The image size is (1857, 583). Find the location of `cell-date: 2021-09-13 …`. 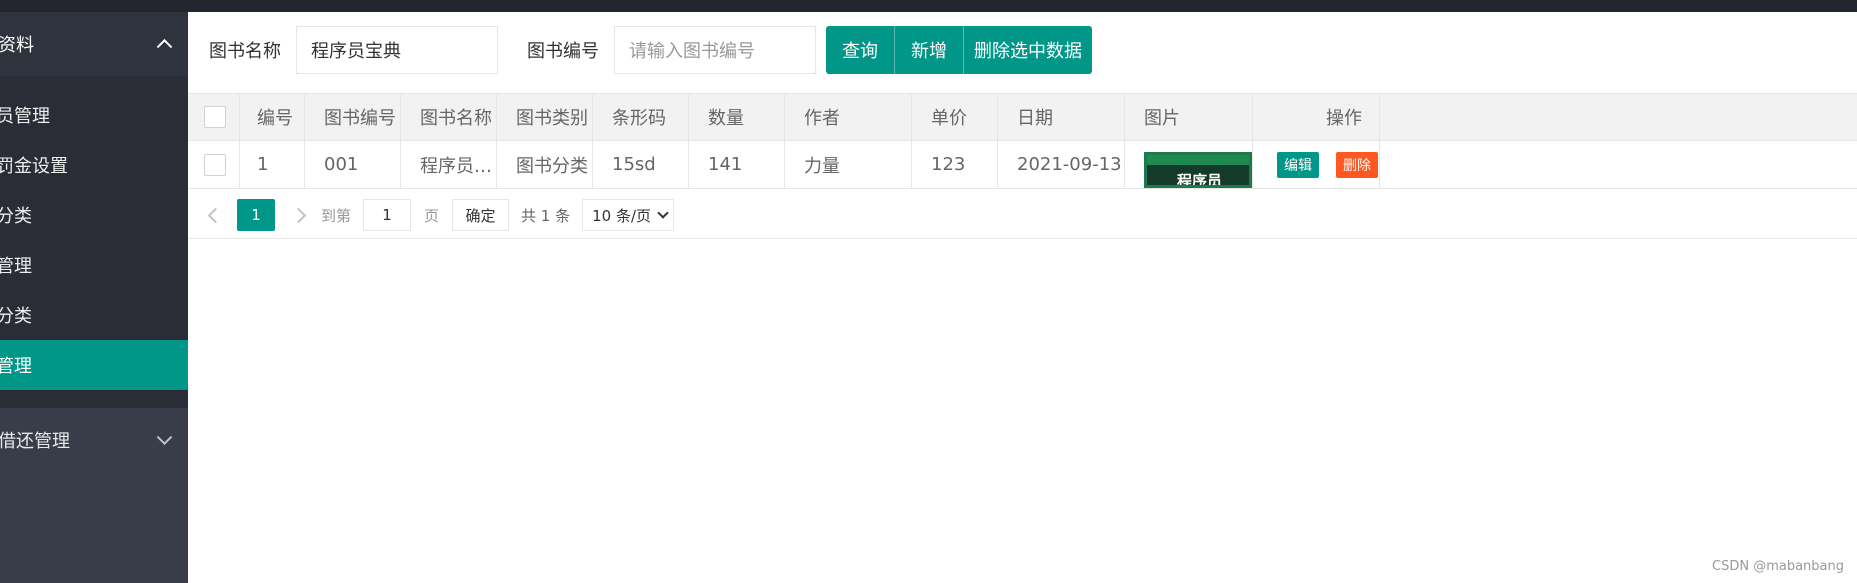

cell-date: 2021-09-13 … is located at coordinates (1061, 164).